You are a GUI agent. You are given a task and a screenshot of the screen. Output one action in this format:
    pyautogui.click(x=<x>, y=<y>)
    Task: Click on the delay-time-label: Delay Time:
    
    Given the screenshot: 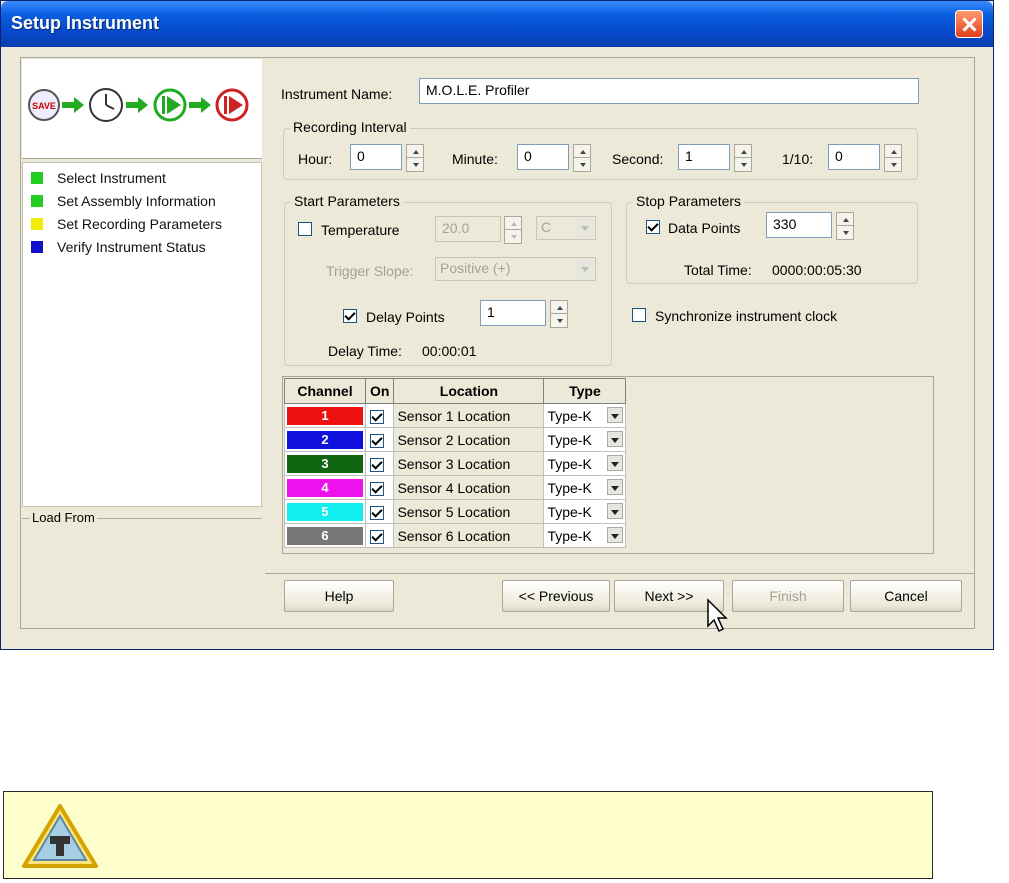 What is the action you would take?
    pyautogui.click(x=365, y=351)
    